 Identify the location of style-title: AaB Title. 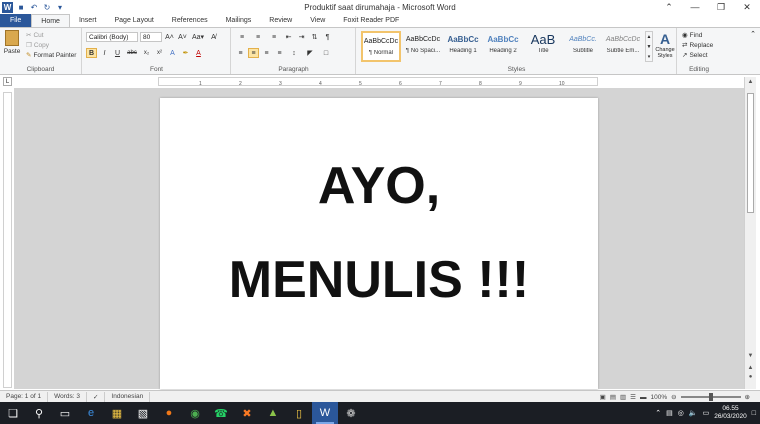
(543, 46).